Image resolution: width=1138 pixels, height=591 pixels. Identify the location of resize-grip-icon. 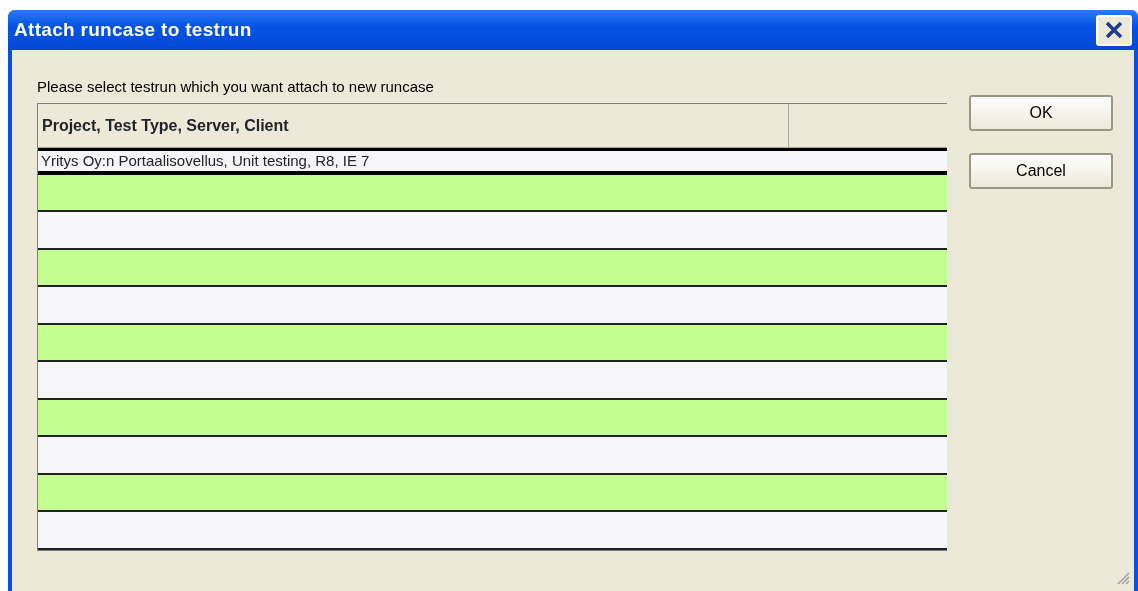
(1123, 578).